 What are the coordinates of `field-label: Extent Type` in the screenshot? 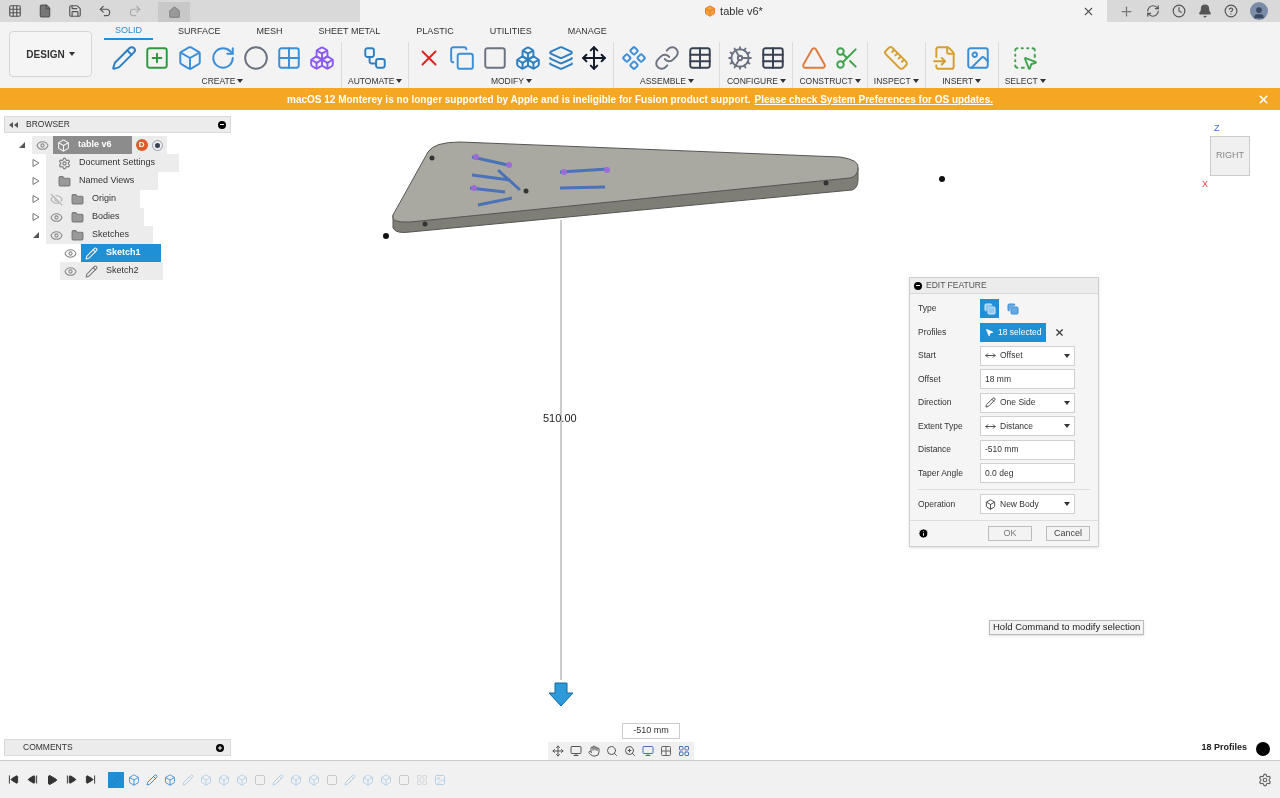 It's located at (941, 426).